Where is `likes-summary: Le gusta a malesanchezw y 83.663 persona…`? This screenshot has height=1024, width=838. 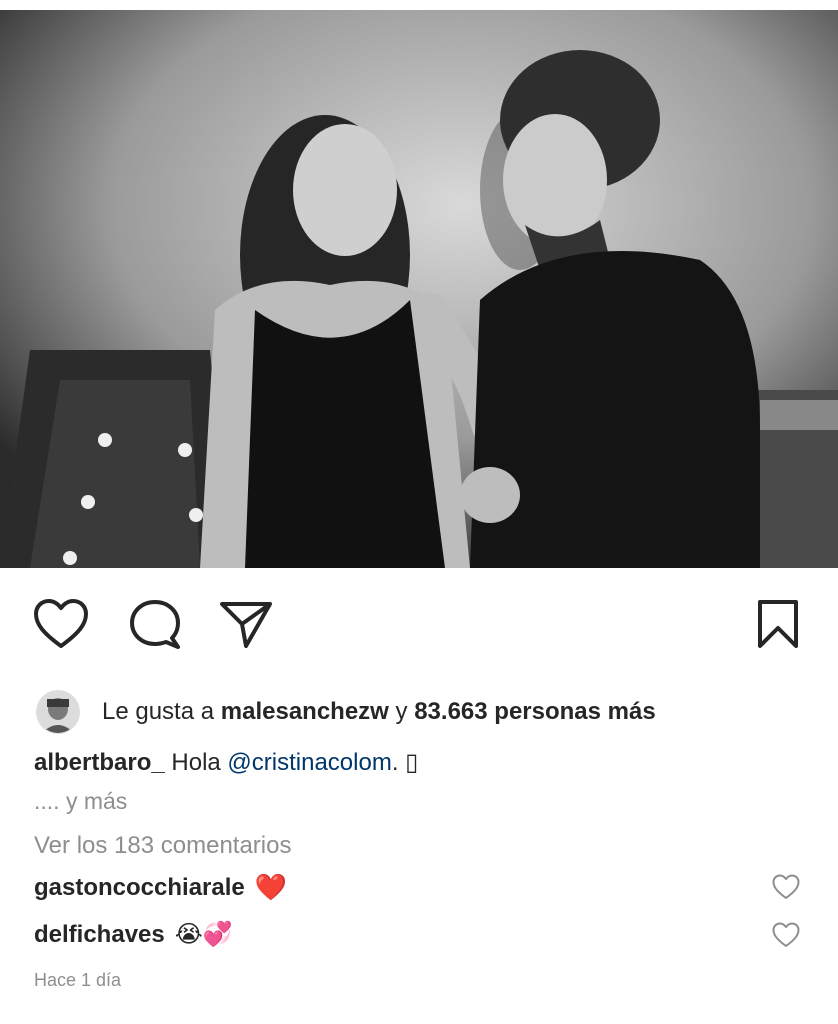 likes-summary: Le gusta a malesanchezw y 83.663 persona… is located at coordinates (346, 712).